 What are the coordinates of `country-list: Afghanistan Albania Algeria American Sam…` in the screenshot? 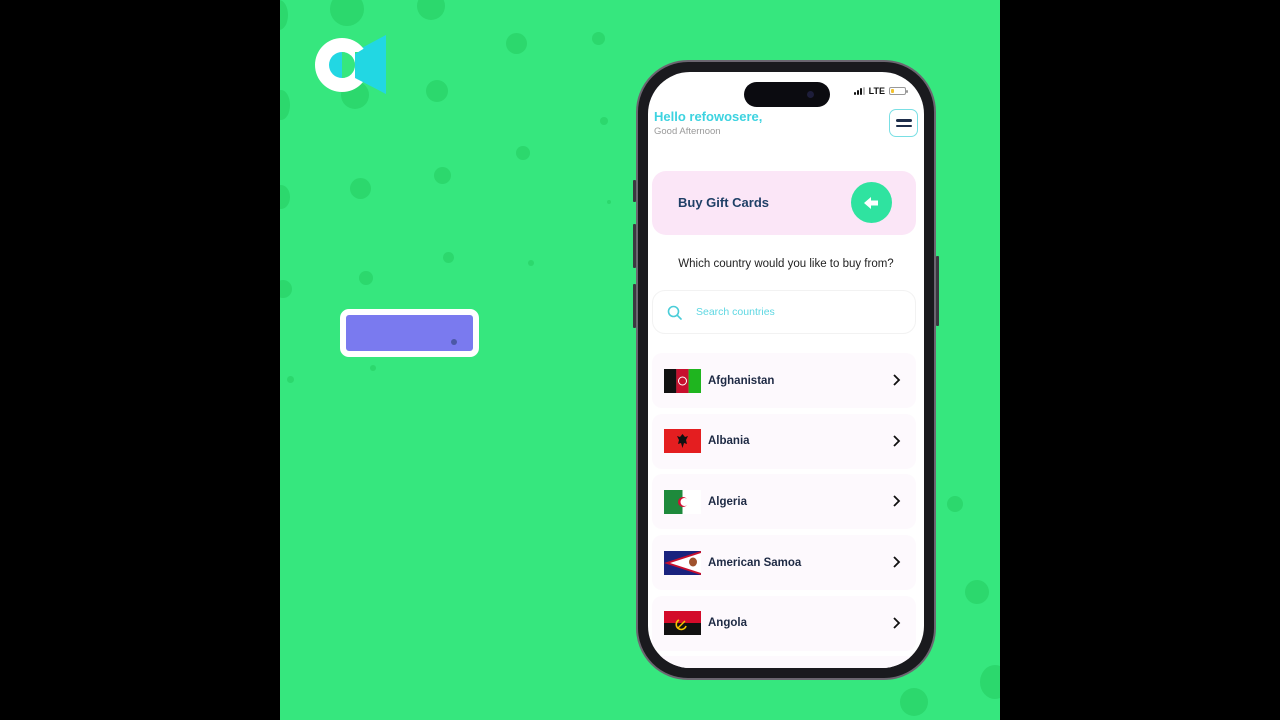 It's located at (784, 510).